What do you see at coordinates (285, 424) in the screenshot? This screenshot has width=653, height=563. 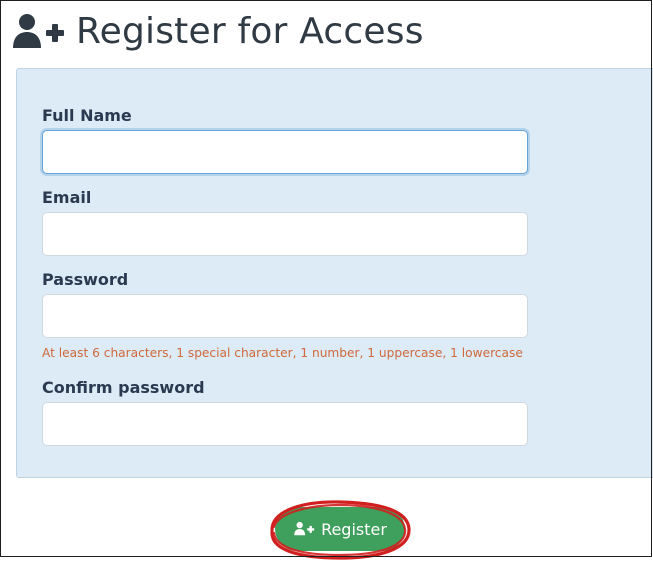 I see `confirm-password-input` at bounding box center [285, 424].